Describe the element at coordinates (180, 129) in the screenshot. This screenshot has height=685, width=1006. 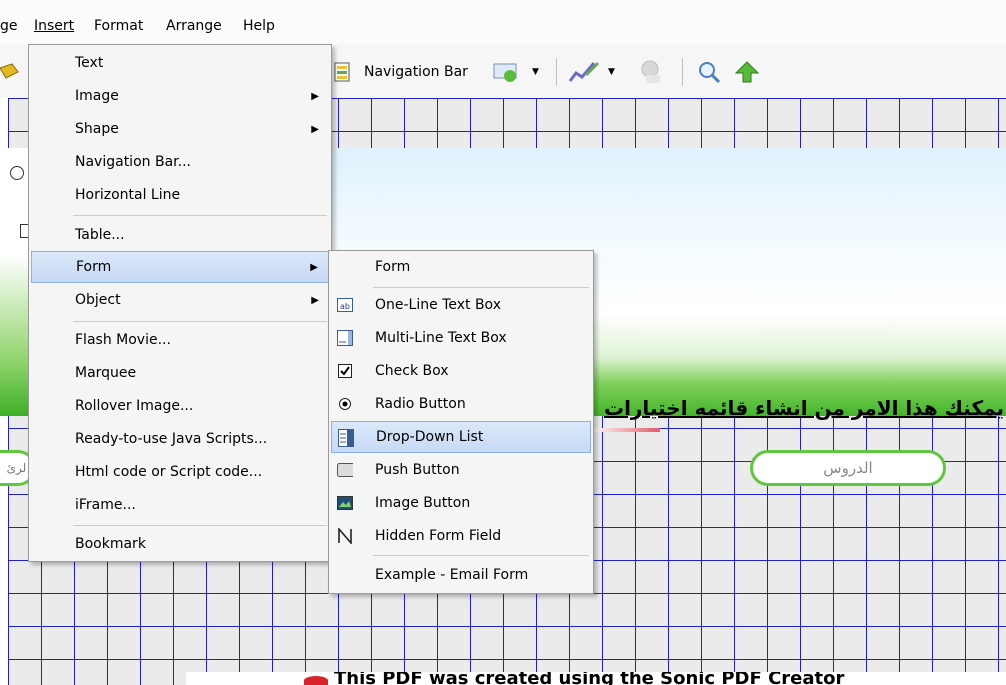
I see `menu-item-shape: Shape ▶` at that location.